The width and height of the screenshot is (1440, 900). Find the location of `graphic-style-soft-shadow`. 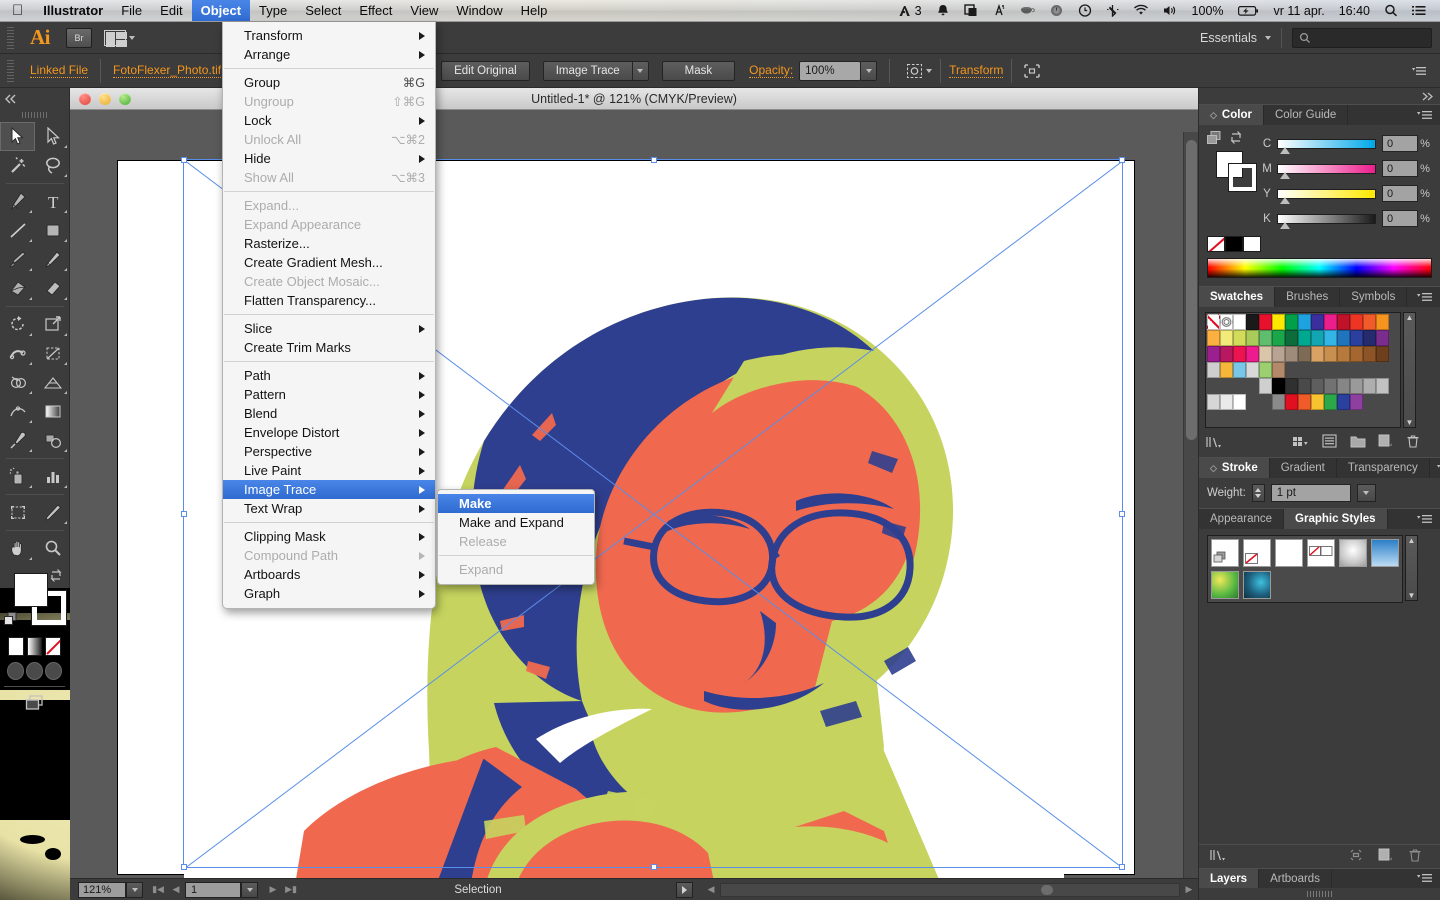

graphic-style-soft-shadow is located at coordinates (1353, 553).